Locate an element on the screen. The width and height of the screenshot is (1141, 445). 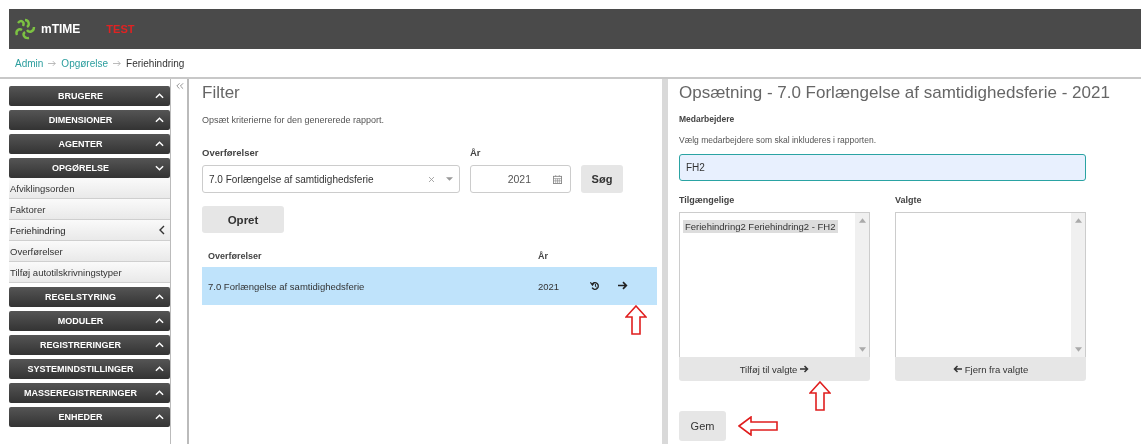
list-option: Feriehindring2 Feriehindring2 - FH2 is located at coordinates (760, 226).